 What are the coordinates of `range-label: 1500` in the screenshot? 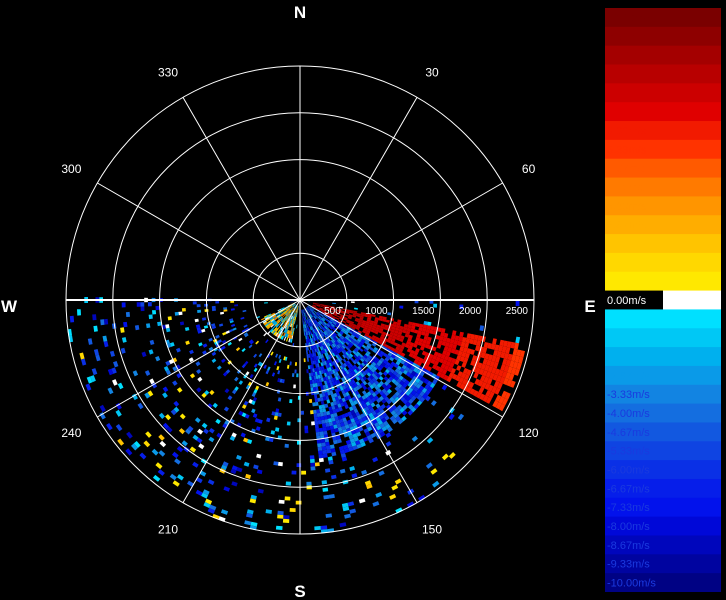 It's located at (423, 311).